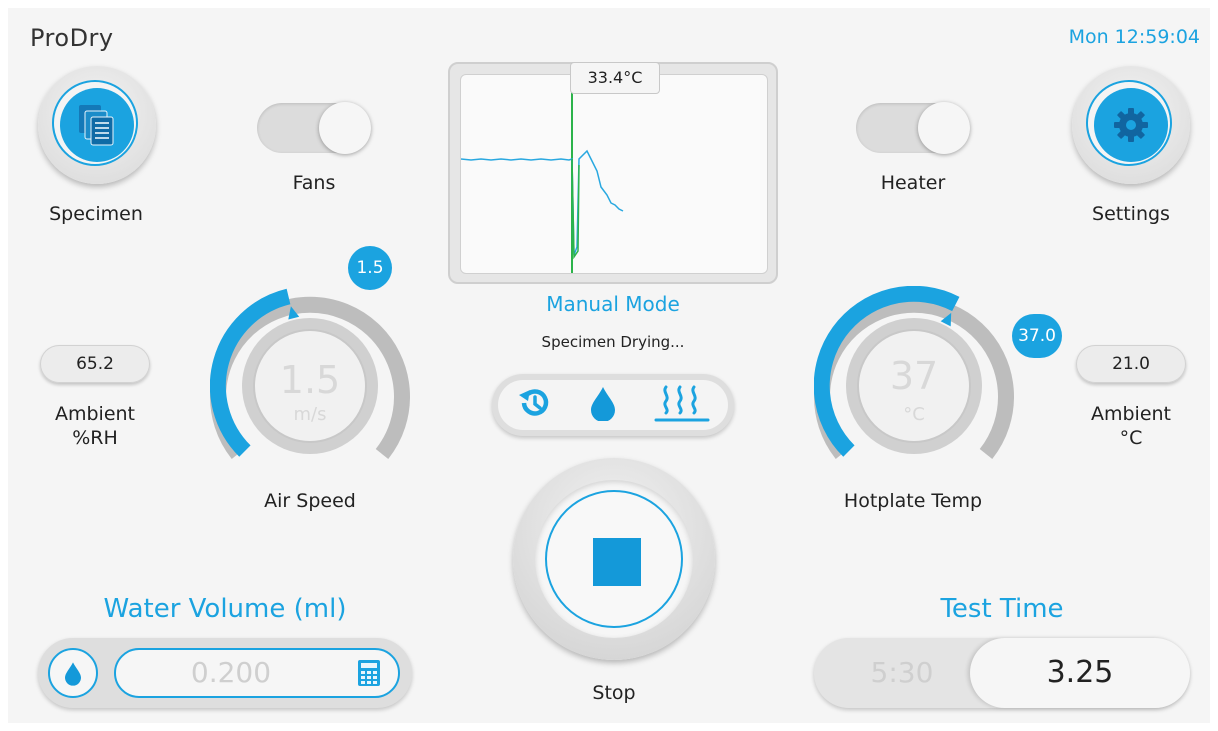  I want to click on settings-button, so click(1131, 125).